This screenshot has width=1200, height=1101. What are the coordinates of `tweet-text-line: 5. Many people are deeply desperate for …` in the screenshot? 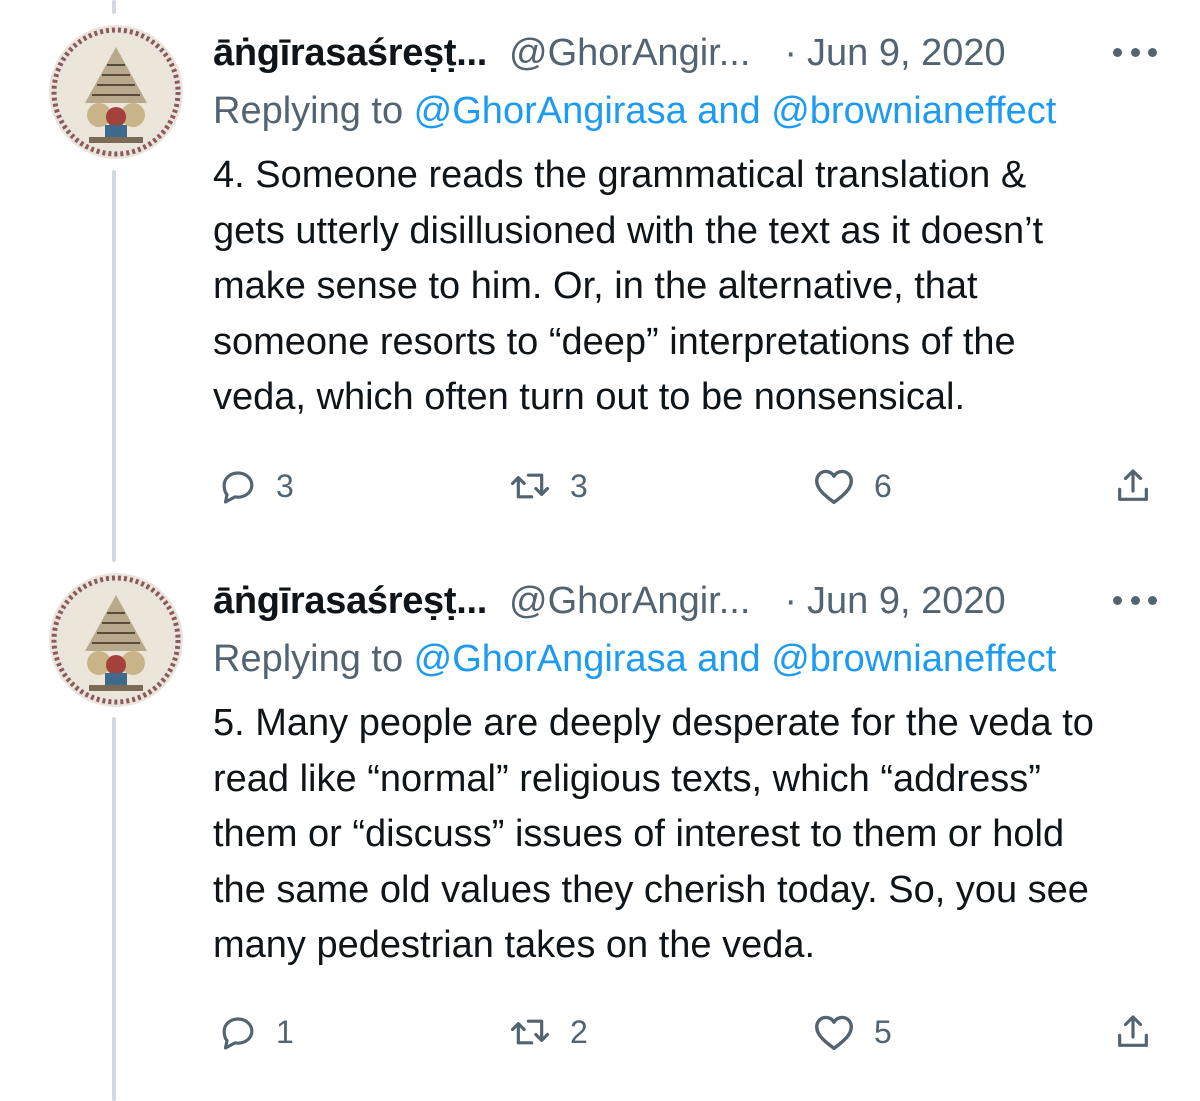 It's located at (653, 723).